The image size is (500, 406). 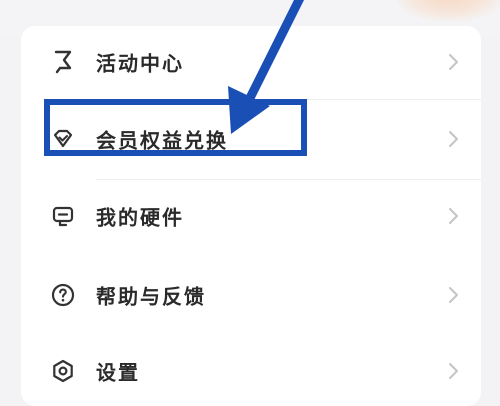 What do you see at coordinates (140, 63) in the screenshot?
I see `menu-item-label: 活动中心` at bounding box center [140, 63].